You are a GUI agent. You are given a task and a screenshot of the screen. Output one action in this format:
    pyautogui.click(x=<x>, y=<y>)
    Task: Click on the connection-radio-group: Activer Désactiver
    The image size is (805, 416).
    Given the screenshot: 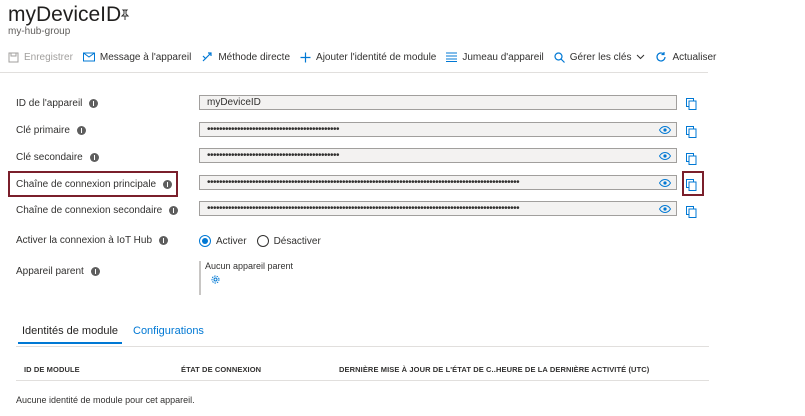 What is the action you would take?
    pyautogui.click(x=260, y=241)
    